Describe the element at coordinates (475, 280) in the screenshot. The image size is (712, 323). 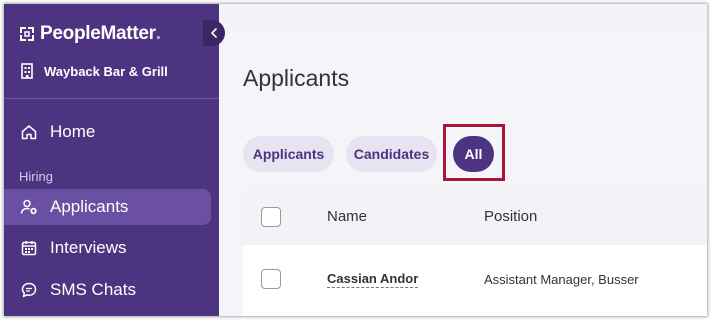
I see `table-row: Cassian Andor Assistant Manager, Busser` at that location.